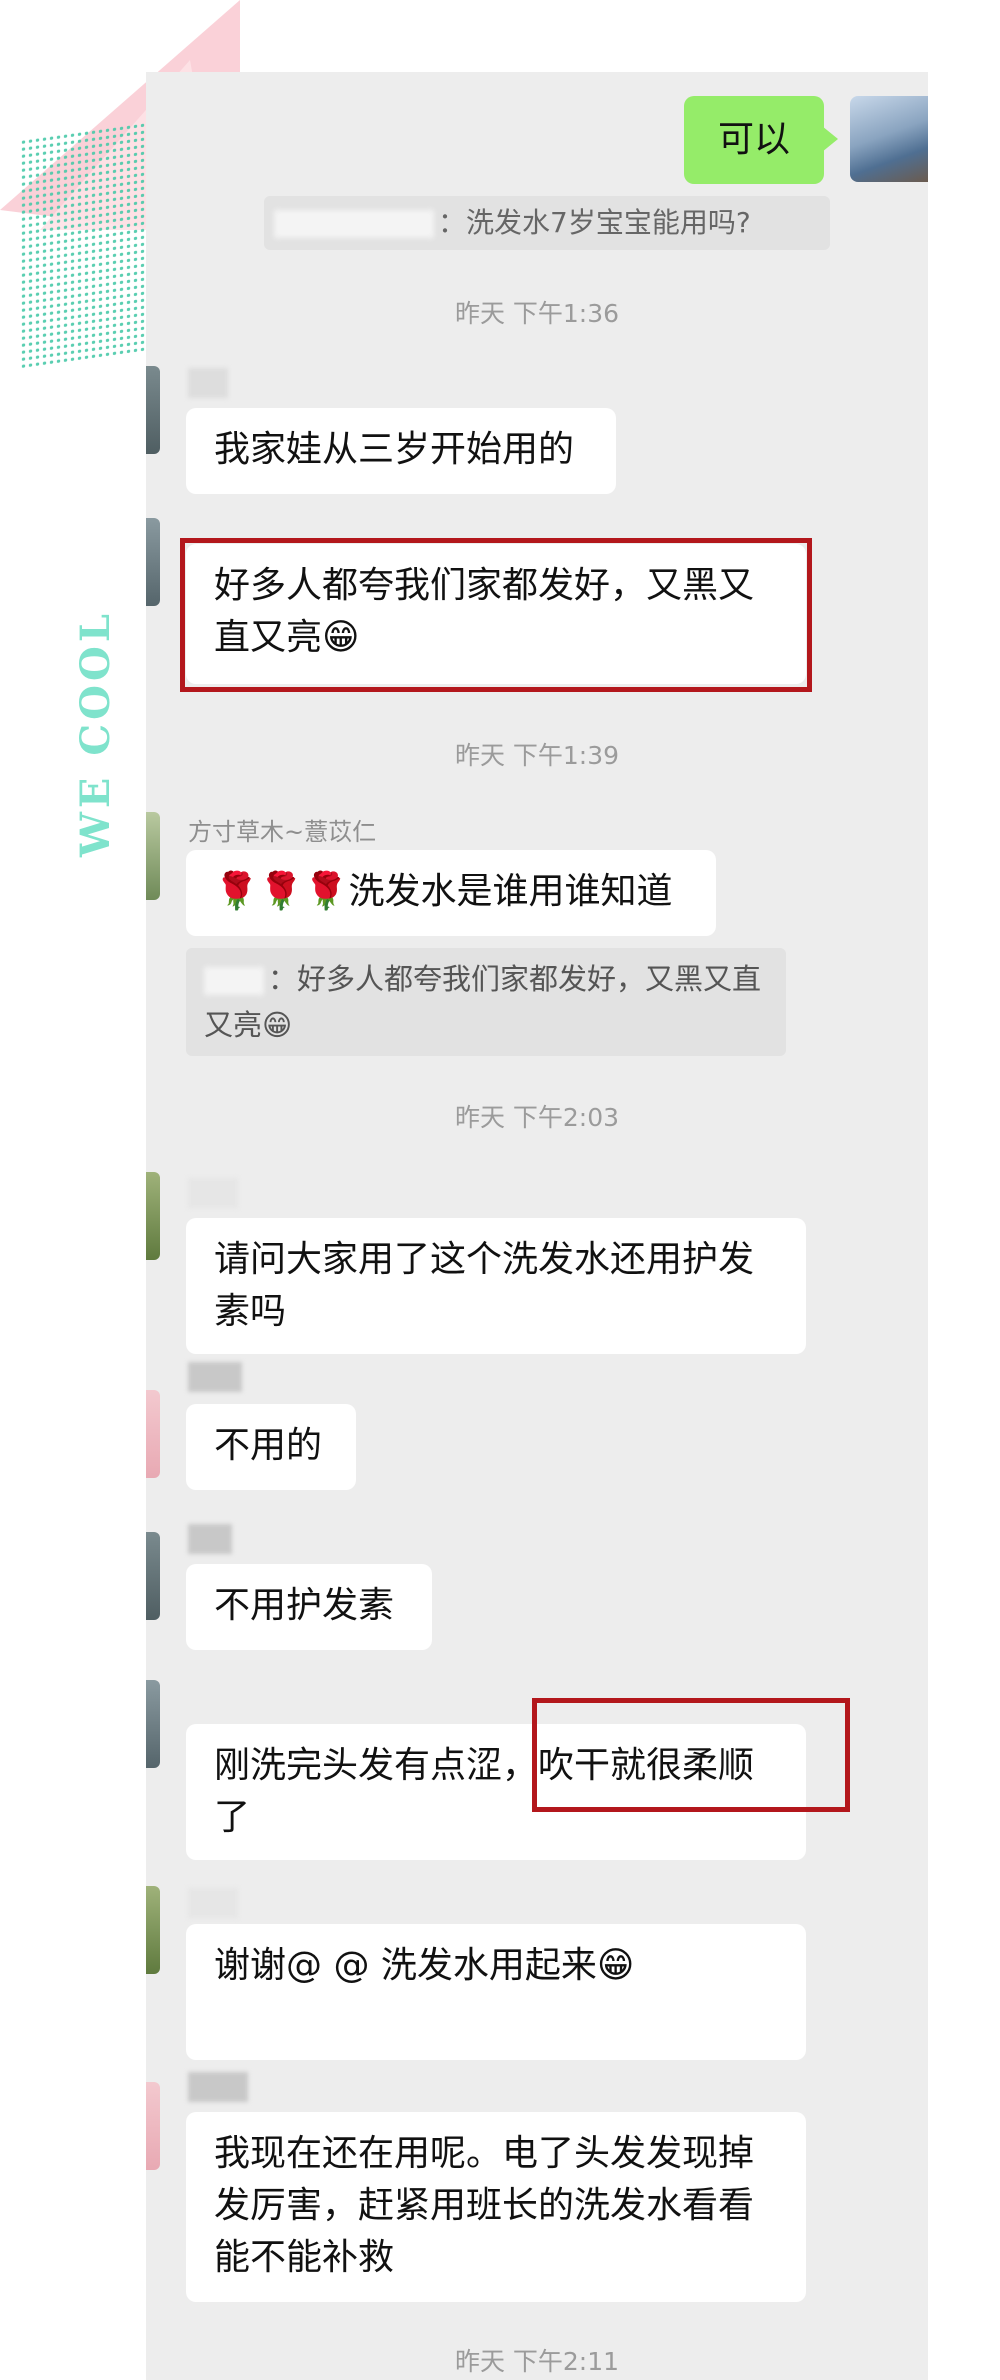  I want to click on message-bubble: 请问大家用了这个洗发水还用护发素吗, so click(496, 1286).